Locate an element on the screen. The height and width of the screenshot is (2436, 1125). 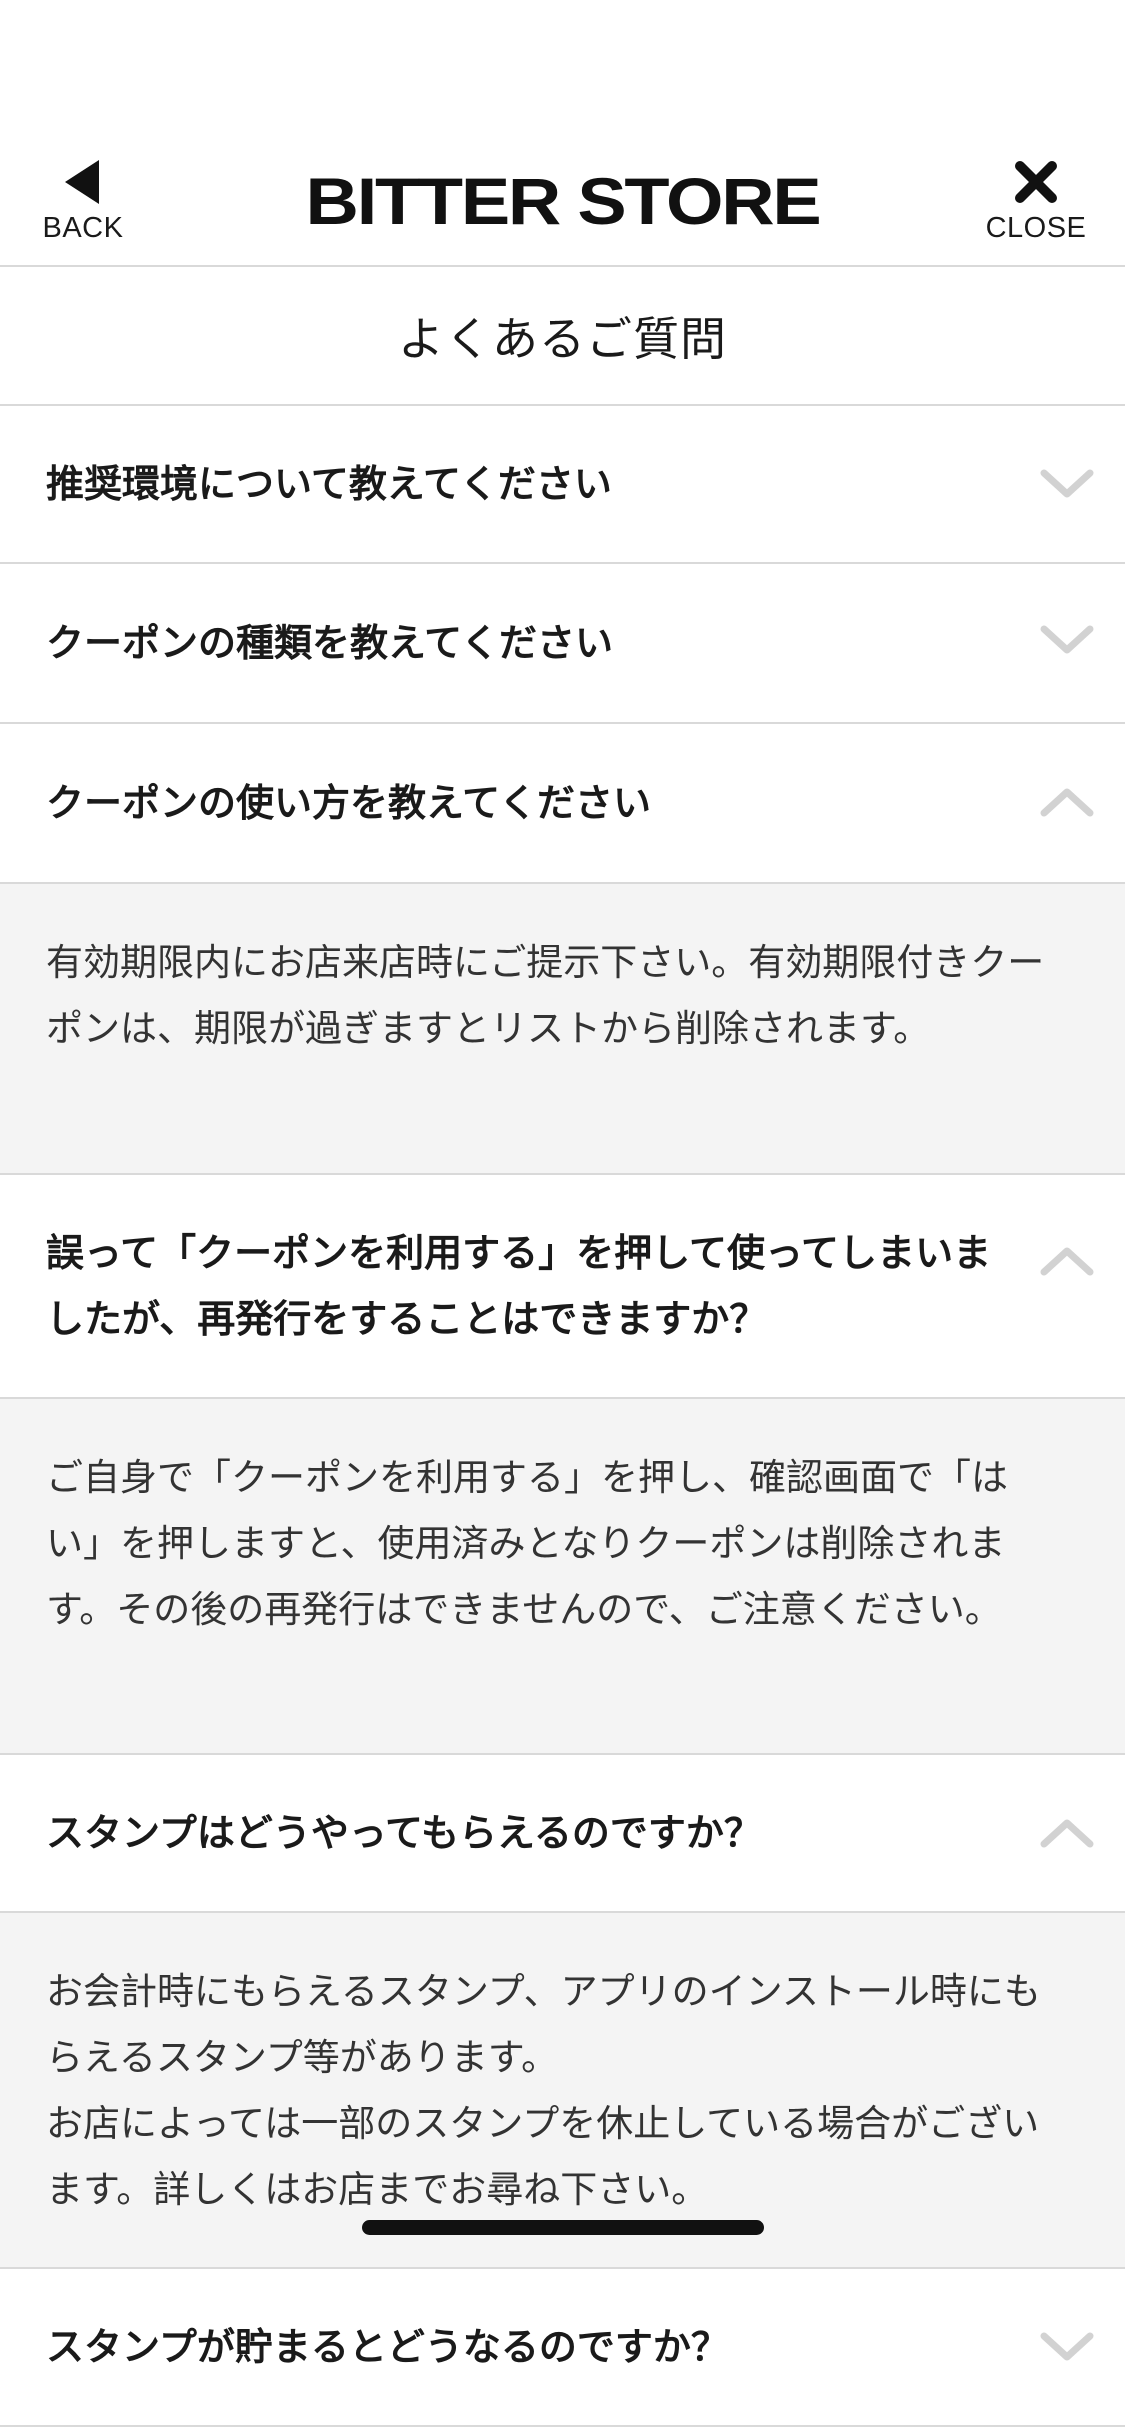
close-icon is located at coordinates (1036, 182).